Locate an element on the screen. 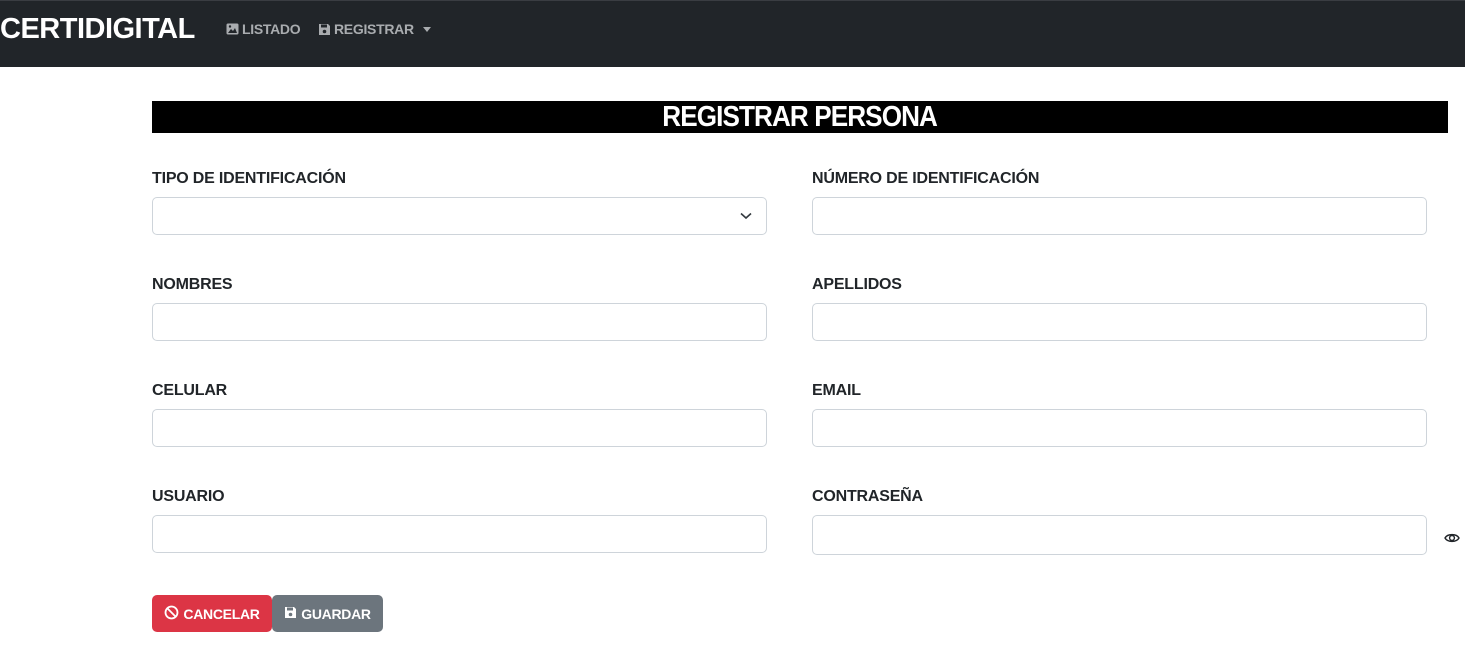 Image resolution: width=1465 pixels, height=650 pixels. nombres-label: NOMBRES is located at coordinates (192, 284).